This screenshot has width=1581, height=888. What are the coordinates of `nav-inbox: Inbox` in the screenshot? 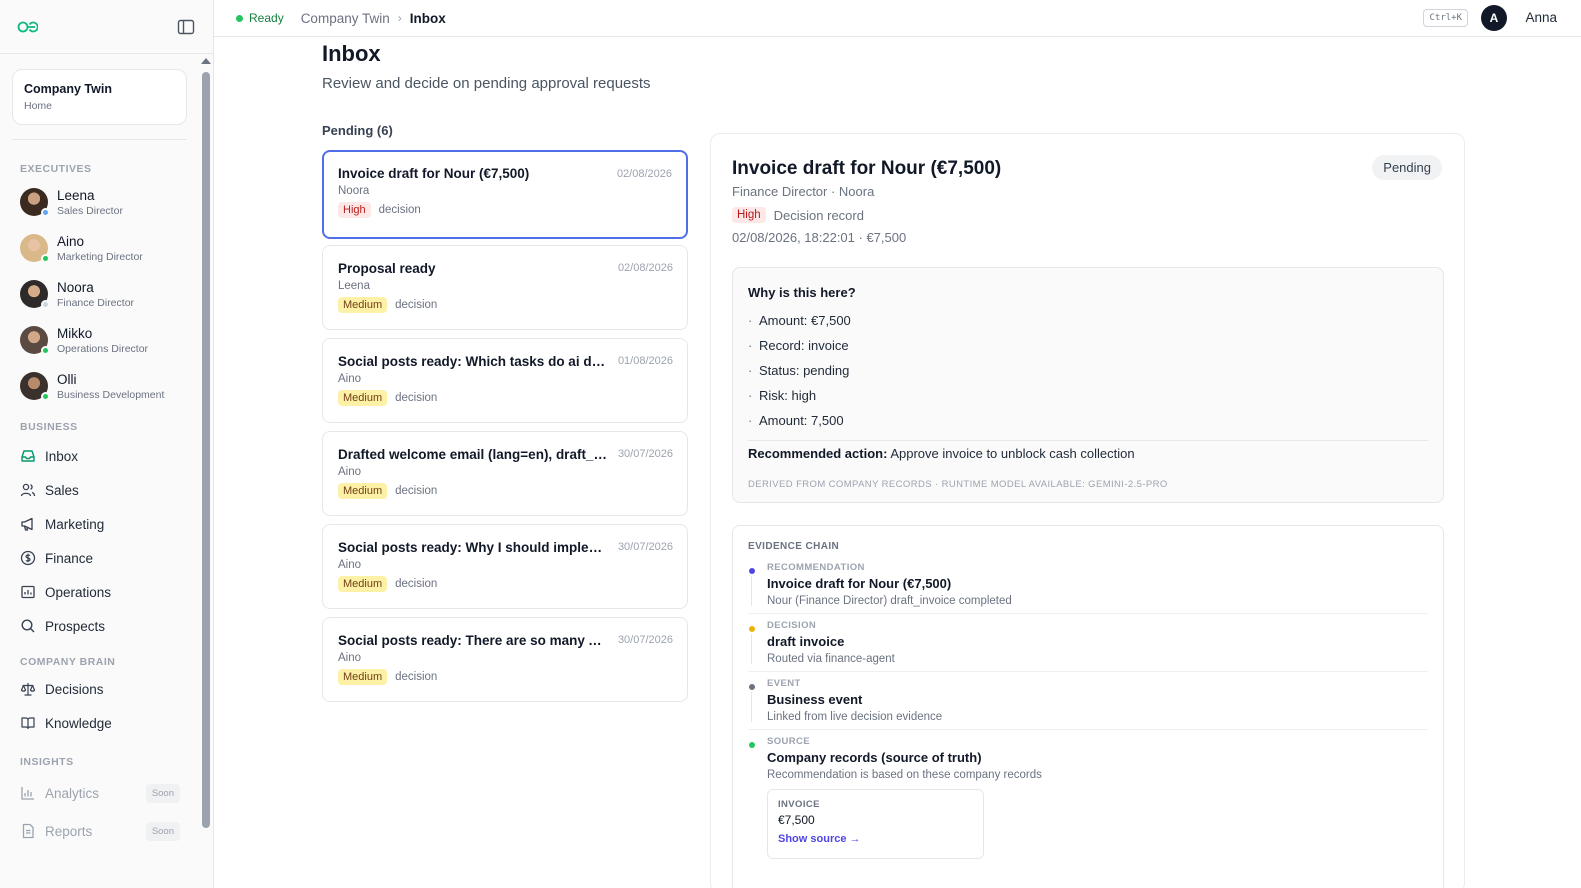 It's located at (99, 456).